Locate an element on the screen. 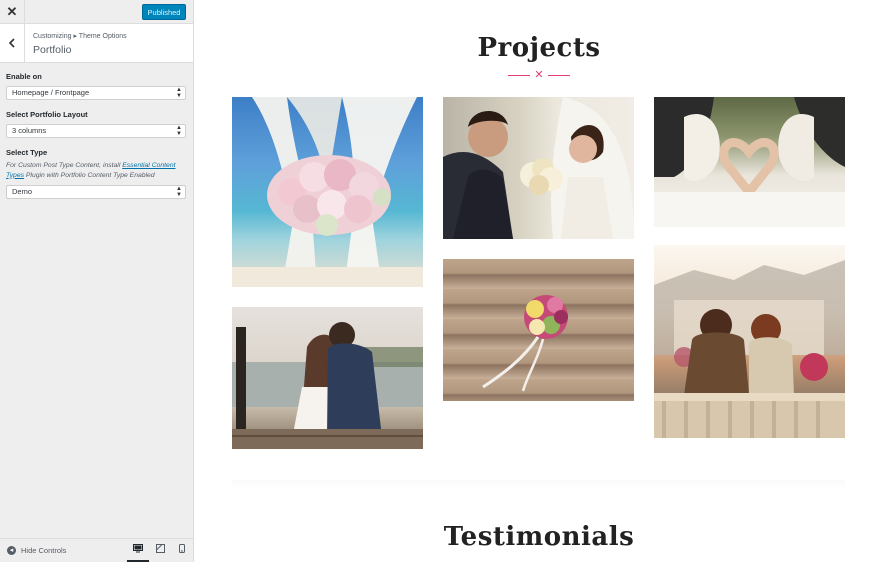 The image size is (884, 562). type-select: Demo ▲ ▼ is located at coordinates (96, 192).